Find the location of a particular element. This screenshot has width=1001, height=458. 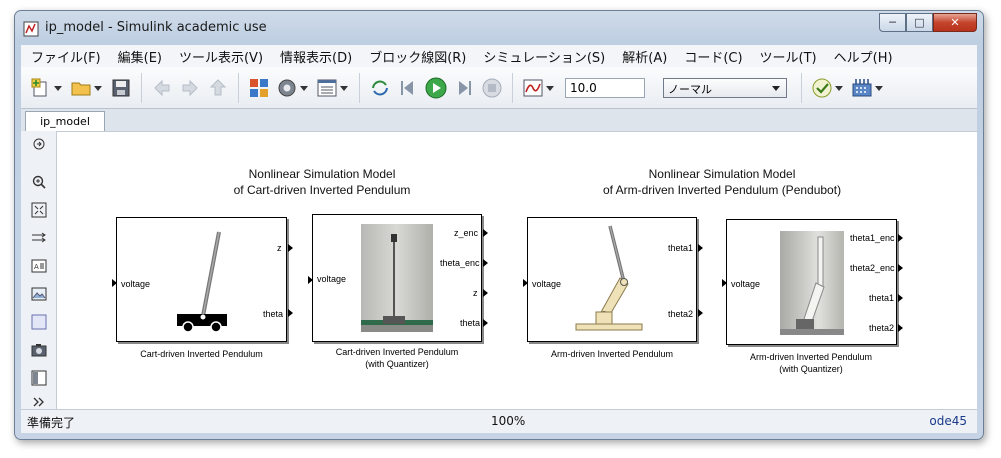

area-button is located at coordinates (39, 322).